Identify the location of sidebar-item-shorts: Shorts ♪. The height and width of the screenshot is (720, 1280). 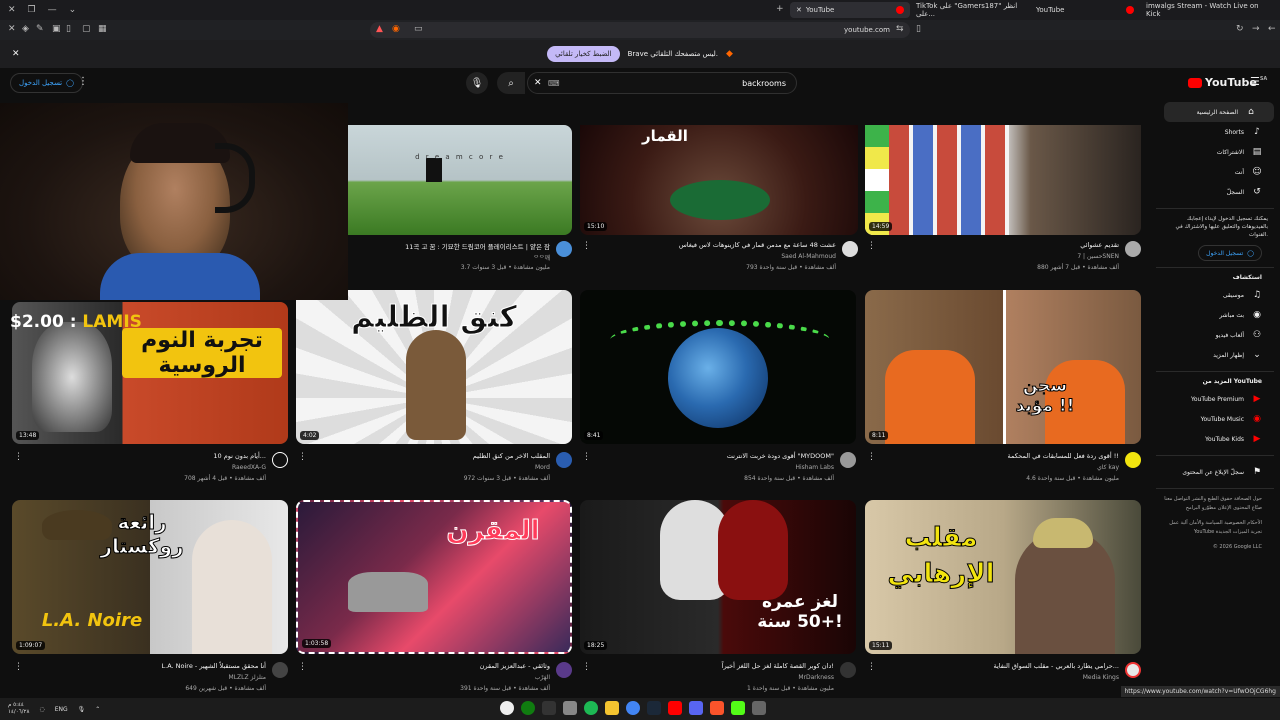
(1215, 132).